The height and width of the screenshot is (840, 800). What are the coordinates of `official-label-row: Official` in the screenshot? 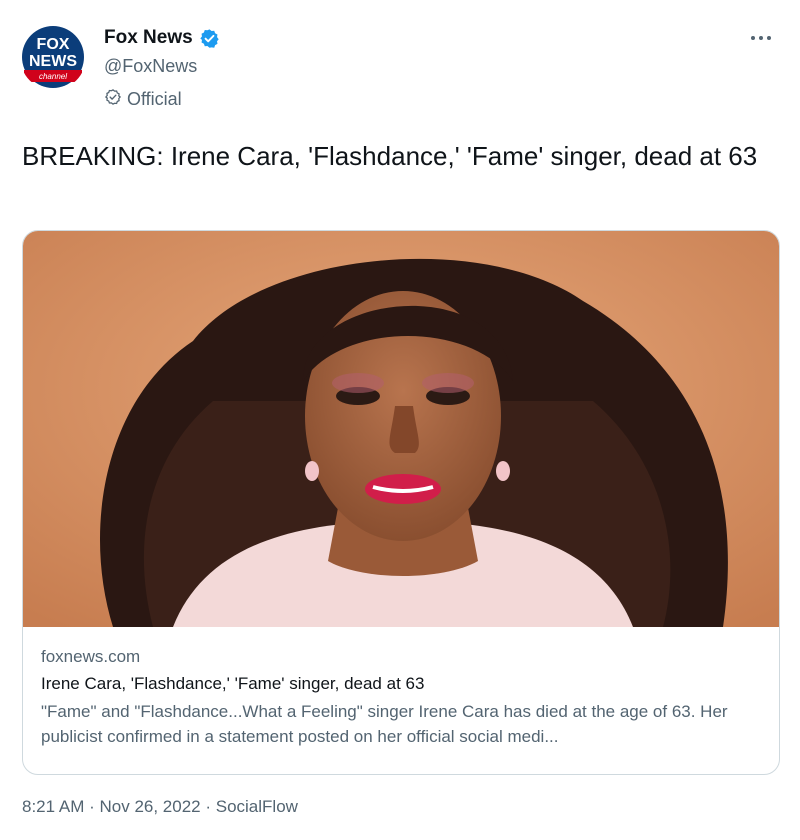 It's located at (162, 99).